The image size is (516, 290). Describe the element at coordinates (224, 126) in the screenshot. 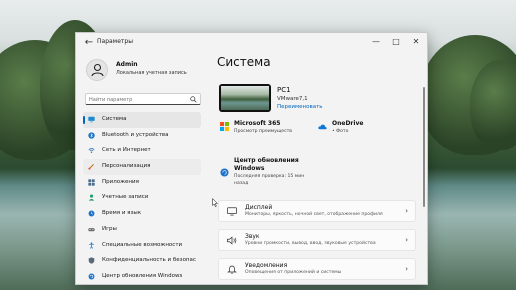

I see `microsoft-logo-icon` at that location.